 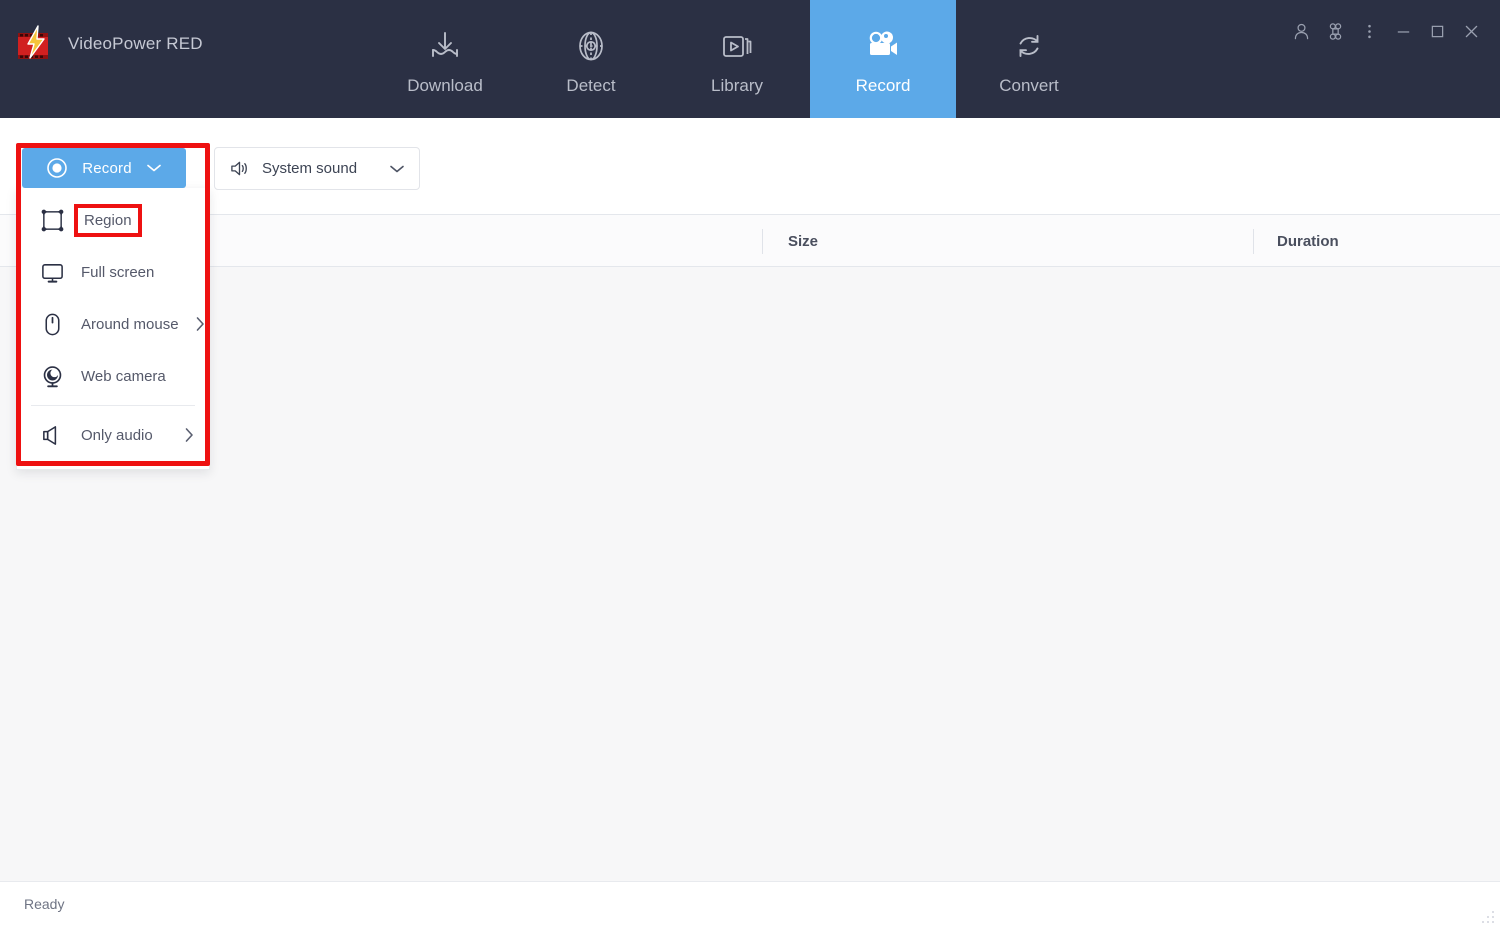 I want to click on app-title: VideoPower RED, so click(x=135, y=43).